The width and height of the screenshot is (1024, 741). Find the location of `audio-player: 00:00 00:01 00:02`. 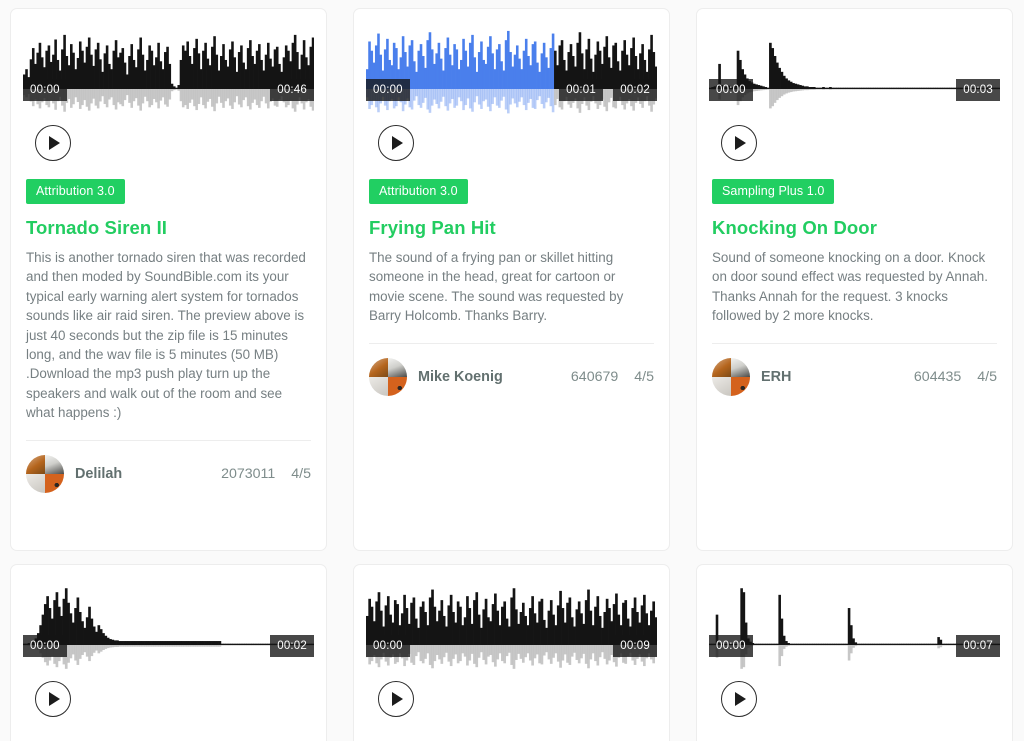

audio-player: 00:00 00:01 00:02 is located at coordinates (511, 85).